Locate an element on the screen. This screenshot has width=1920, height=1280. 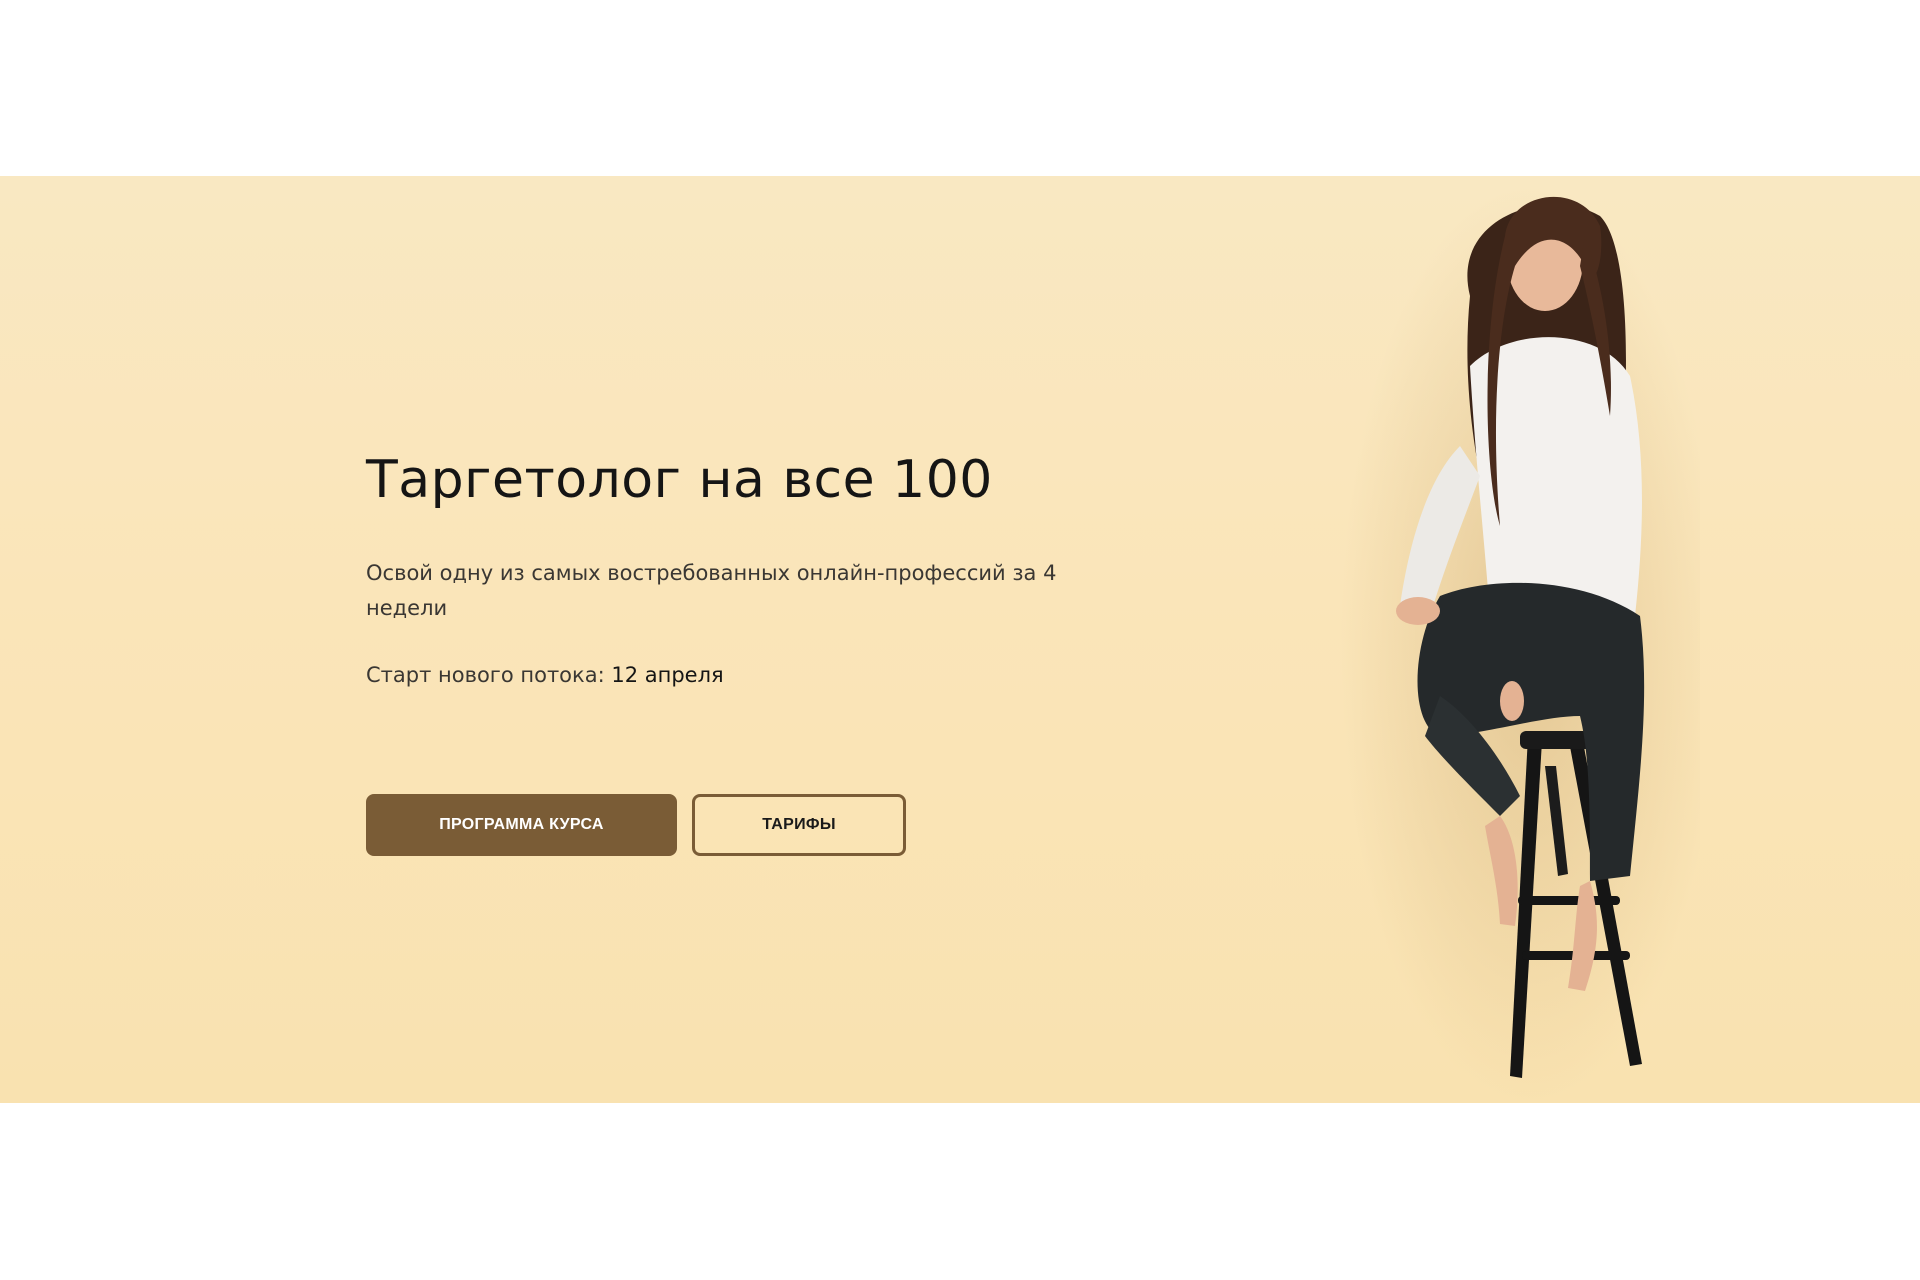
course-program-button: ПРОГРАММА КУРСА is located at coordinates (521, 825).